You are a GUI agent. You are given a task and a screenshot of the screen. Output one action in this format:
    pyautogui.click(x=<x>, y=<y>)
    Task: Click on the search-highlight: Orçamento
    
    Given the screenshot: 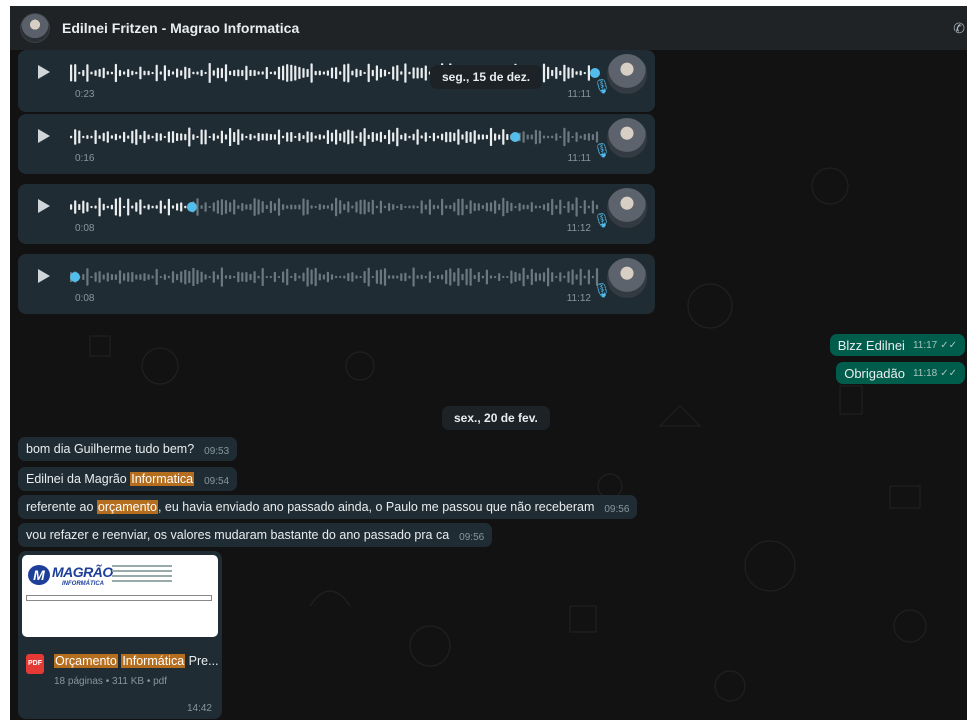 What is the action you would take?
    pyautogui.click(x=86, y=661)
    